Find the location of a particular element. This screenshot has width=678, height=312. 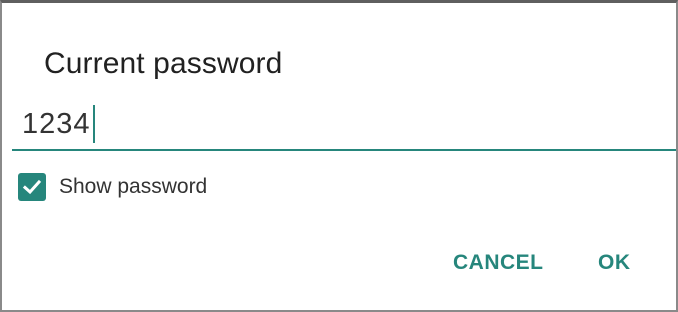

checkmark-icon is located at coordinates (32, 187).